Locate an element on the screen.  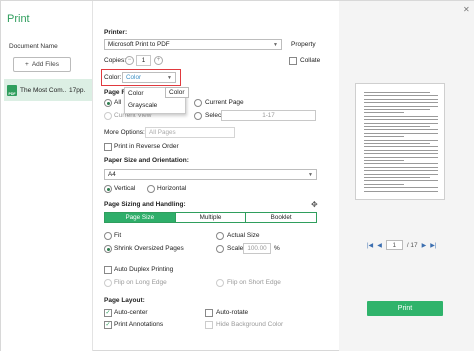
actual-size-radio is located at coordinates (220, 236).